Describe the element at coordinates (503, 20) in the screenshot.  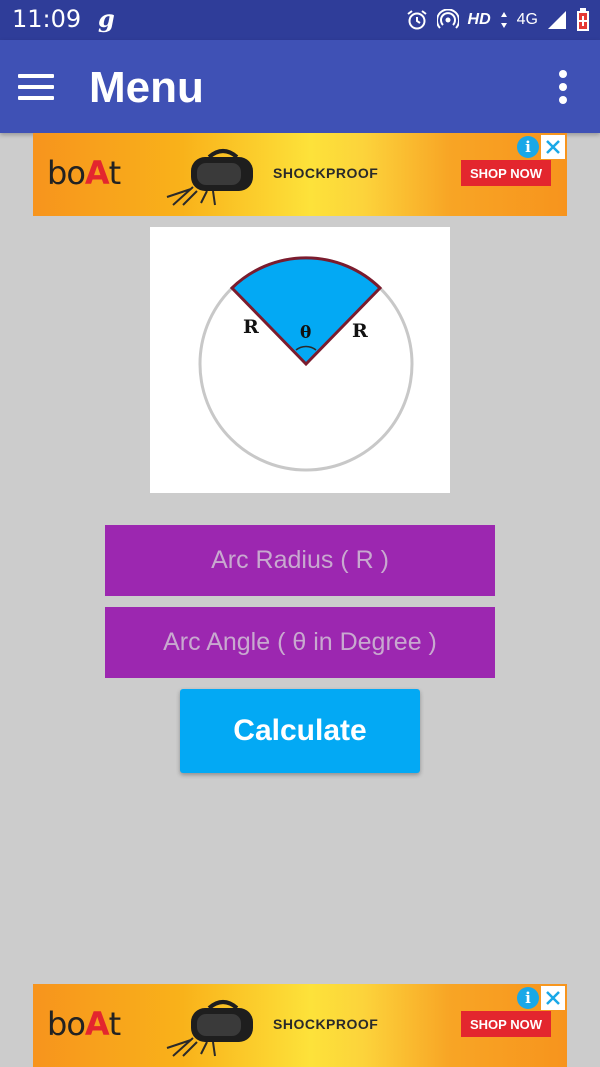
I see `data-arrows-icon` at that location.